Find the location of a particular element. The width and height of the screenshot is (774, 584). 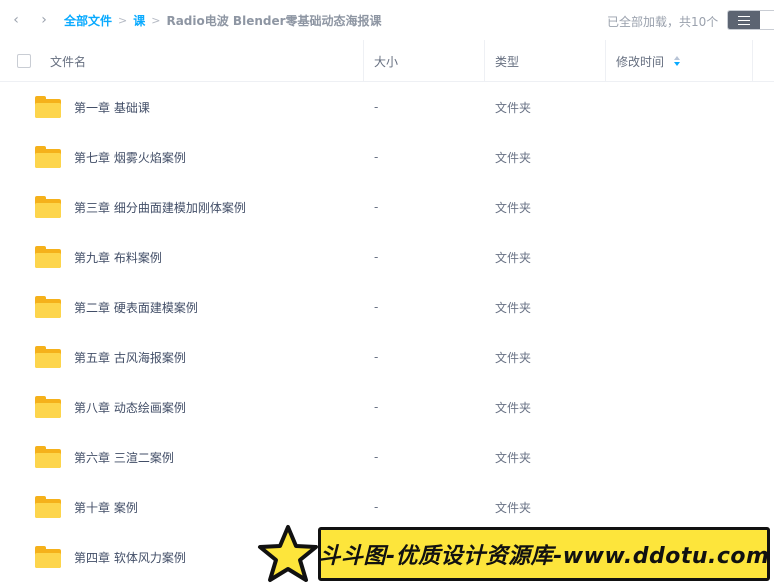

file-name: 第七章 烟雾火焰案例 is located at coordinates (130, 157).